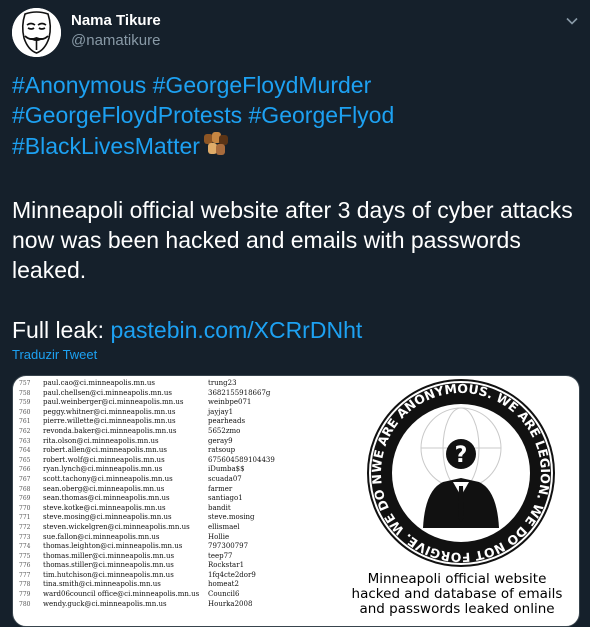  I want to click on leak-email: sue.fallon@ci.minneapolis.mn.us, so click(101, 536).